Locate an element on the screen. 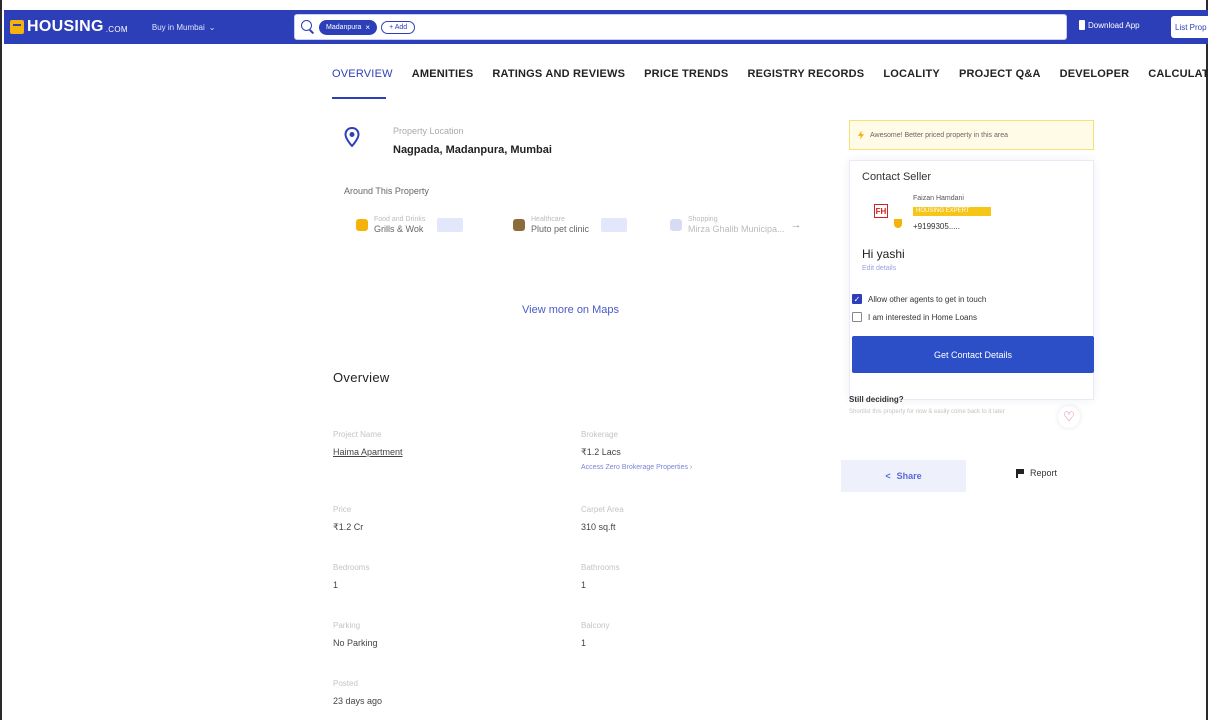 The image size is (1208, 720). logo-text: HOUSING is located at coordinates (65, 26).